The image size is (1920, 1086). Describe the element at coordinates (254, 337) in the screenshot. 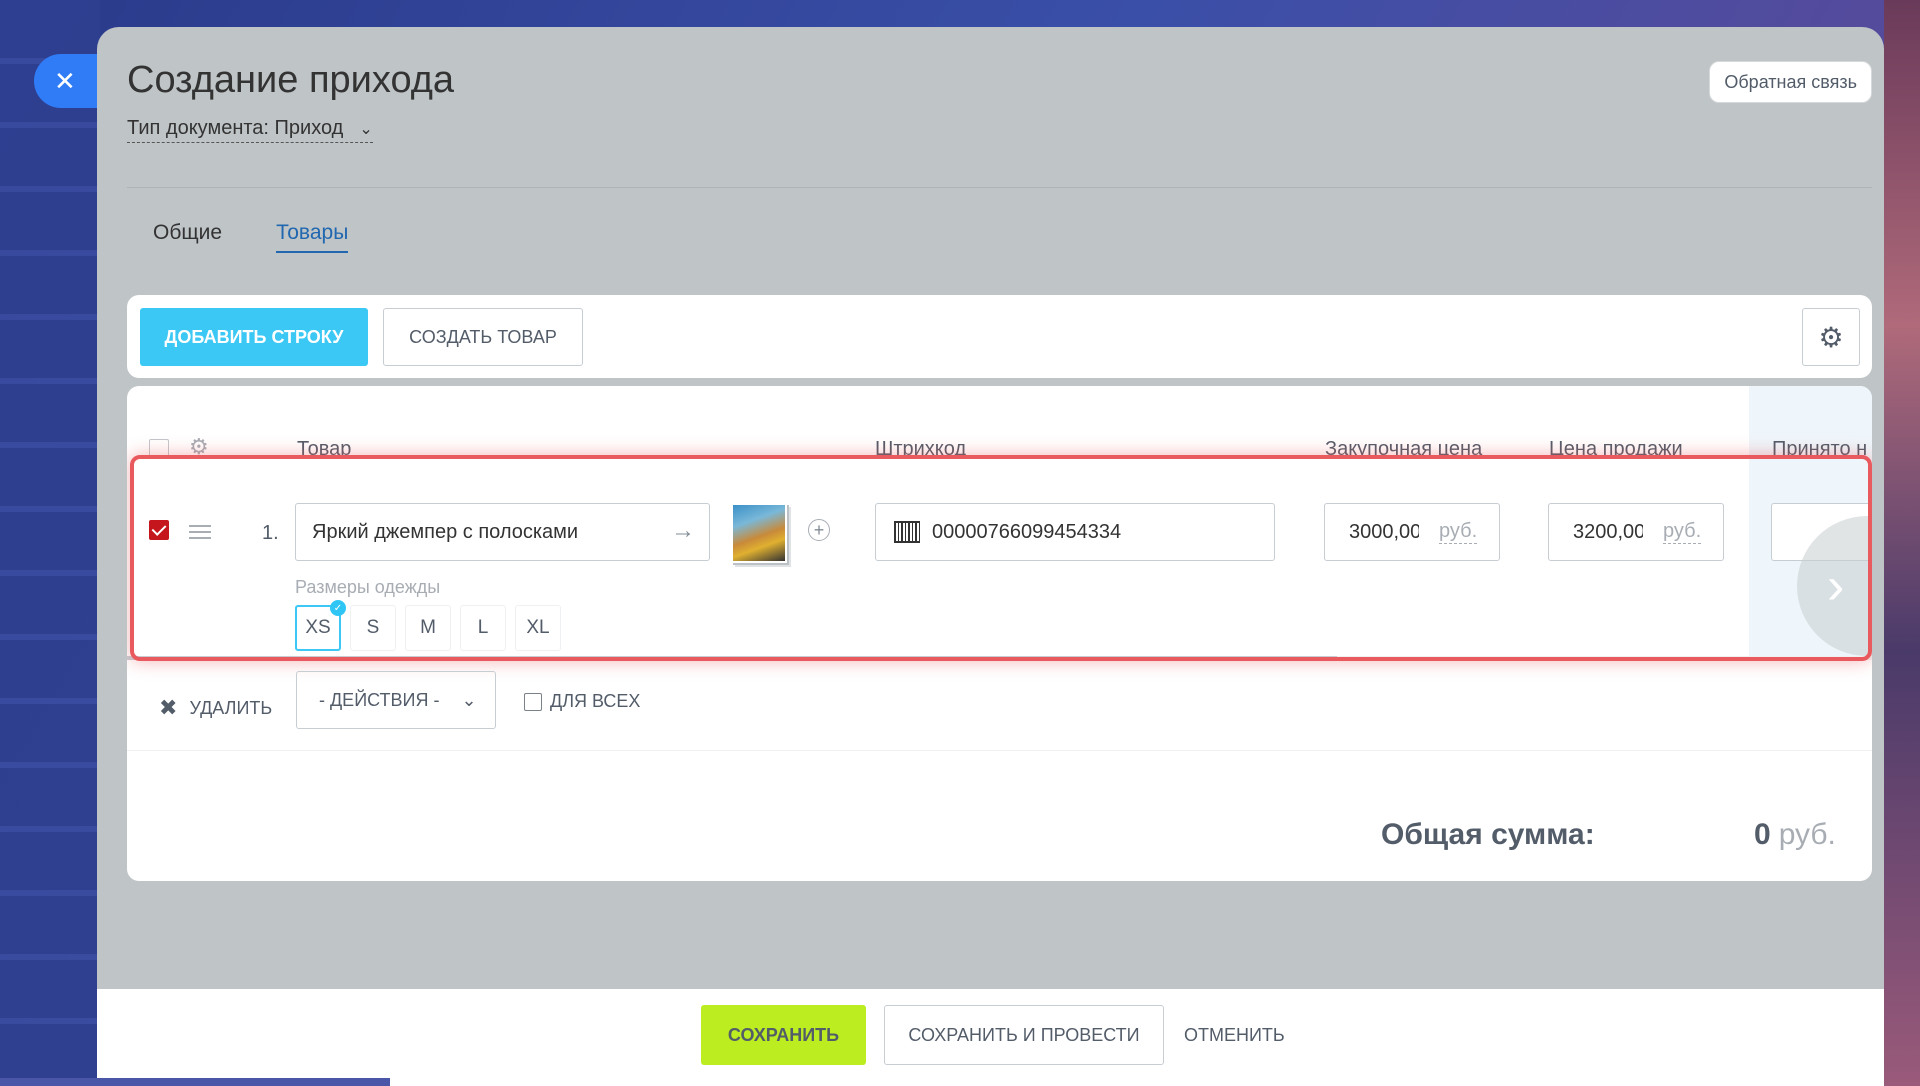

I see `add-row-button: ДОБАВИТЬ СТРОКУ` at that location.